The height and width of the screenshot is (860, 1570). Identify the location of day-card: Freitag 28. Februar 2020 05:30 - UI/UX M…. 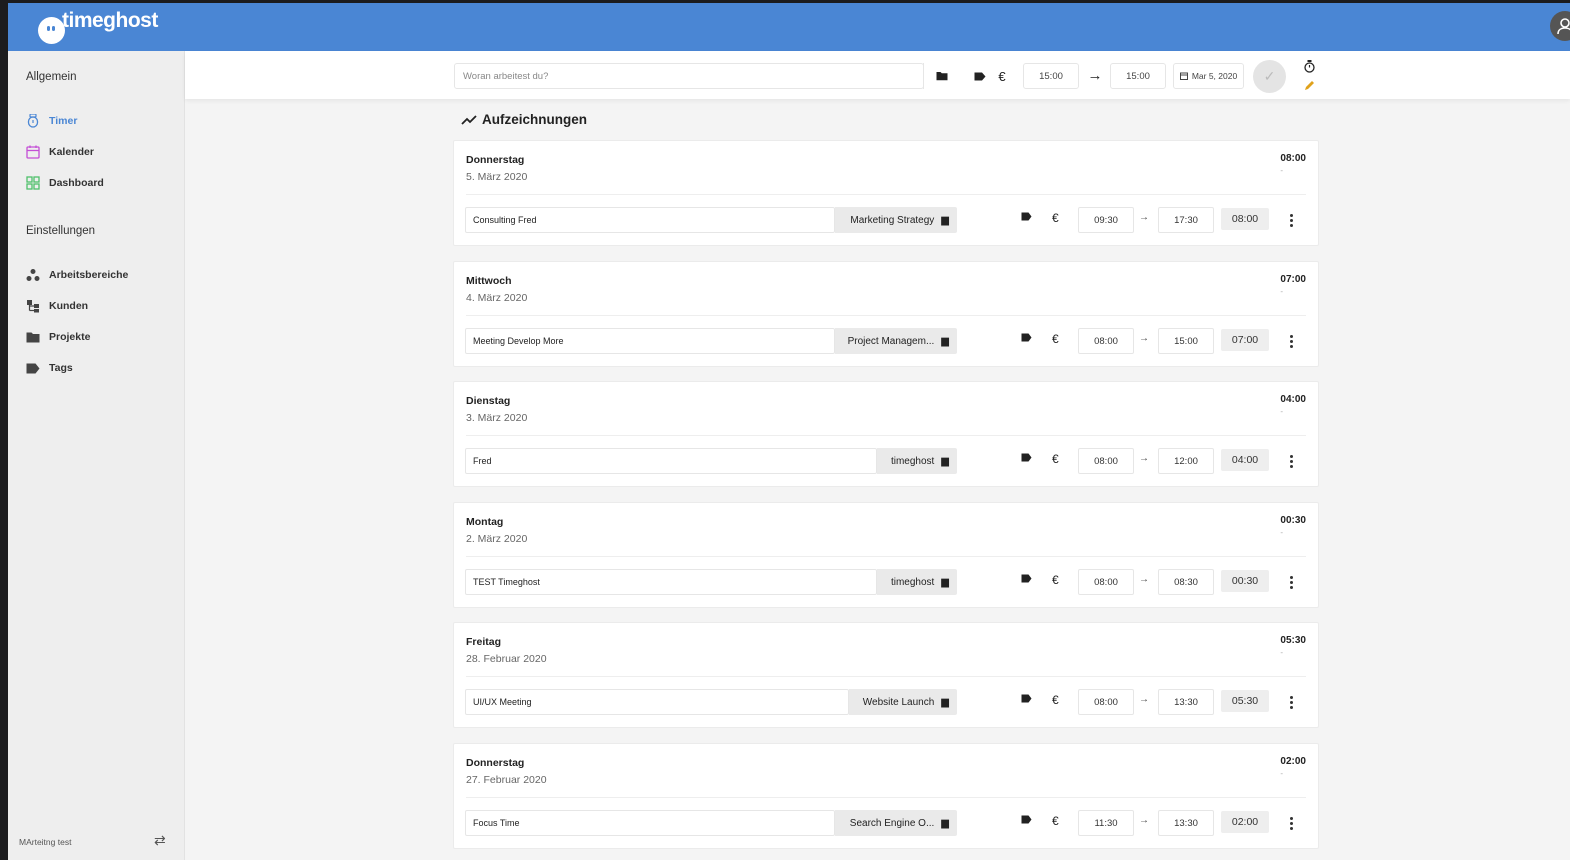
(886, 675).